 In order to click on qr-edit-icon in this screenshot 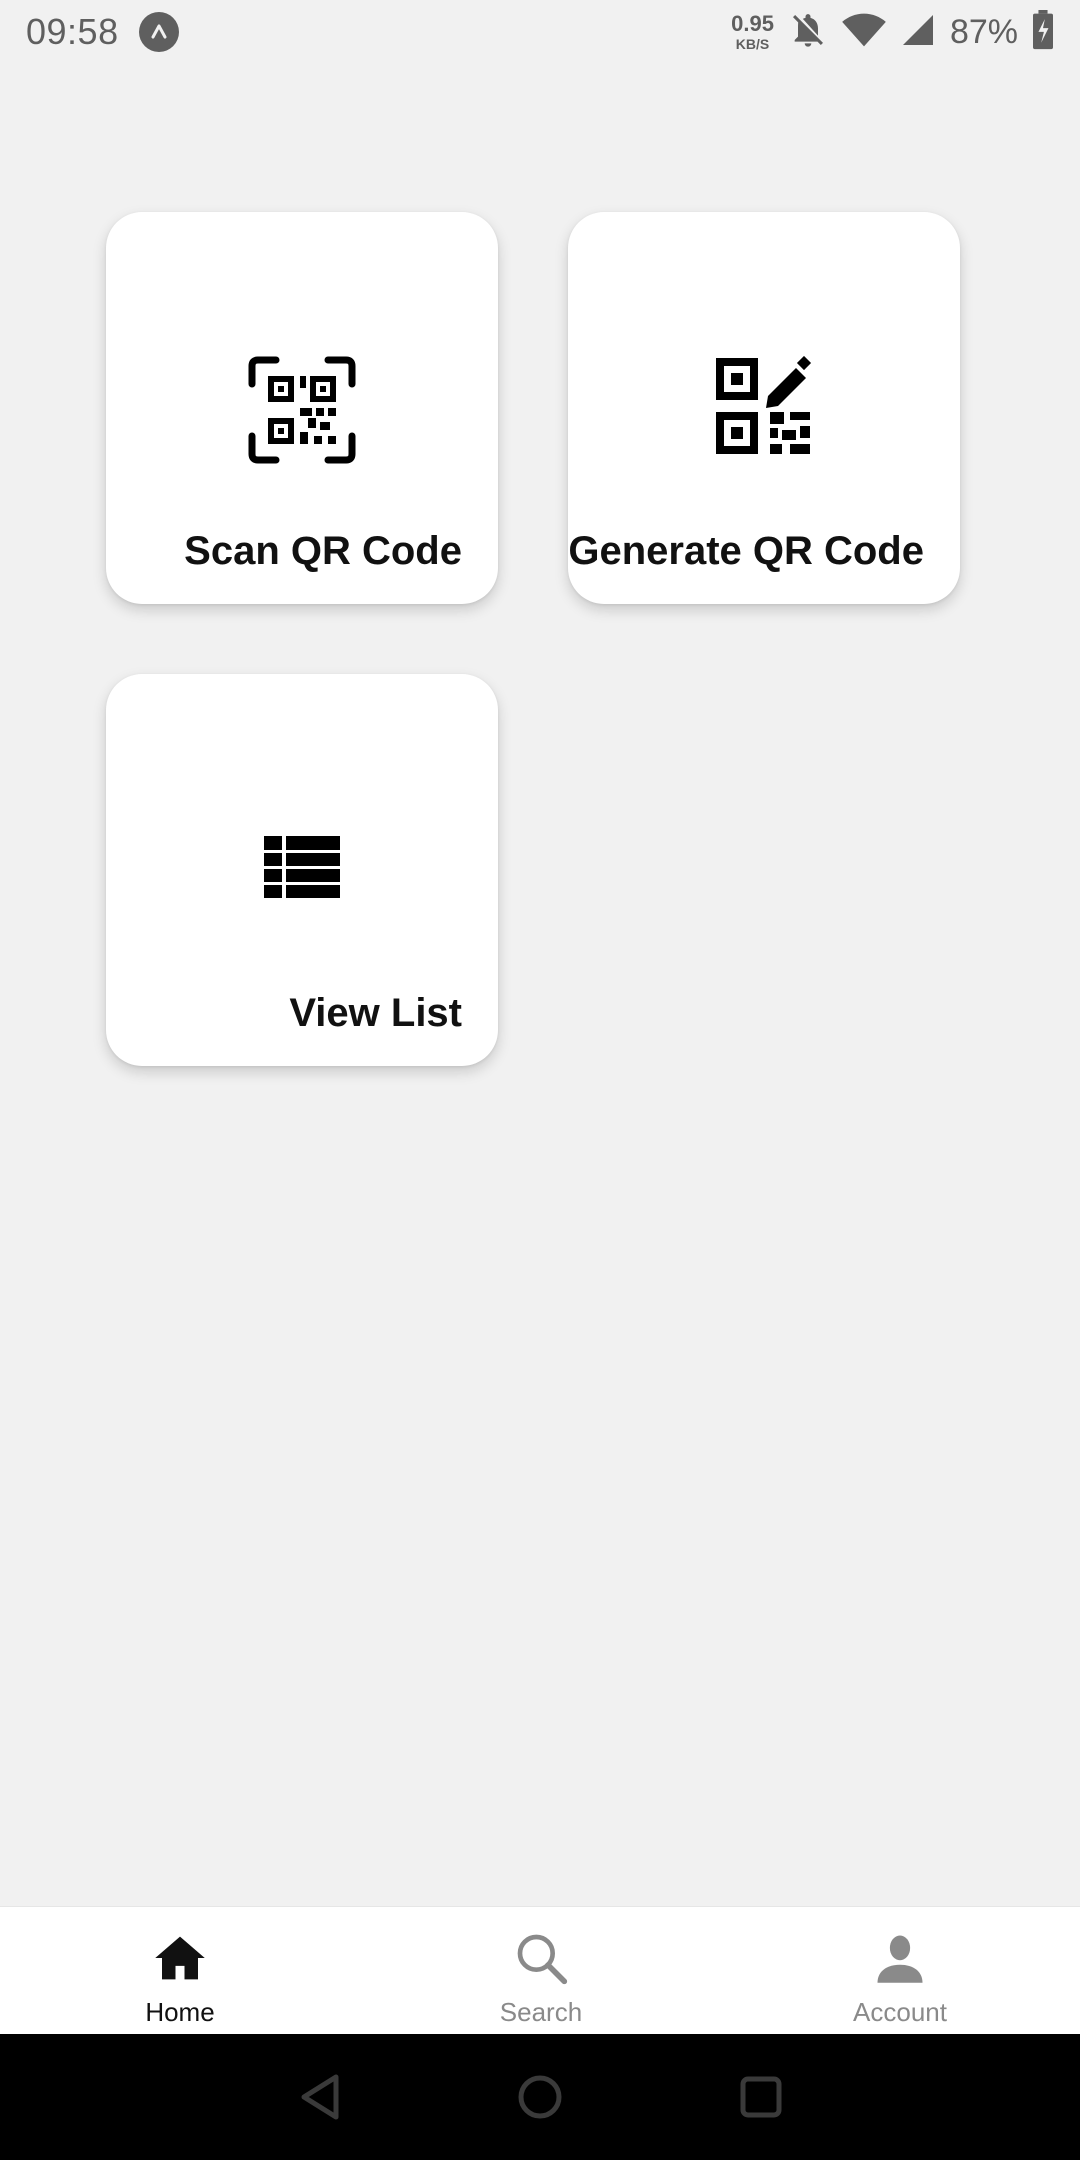, I will do `click(764, 408)`.